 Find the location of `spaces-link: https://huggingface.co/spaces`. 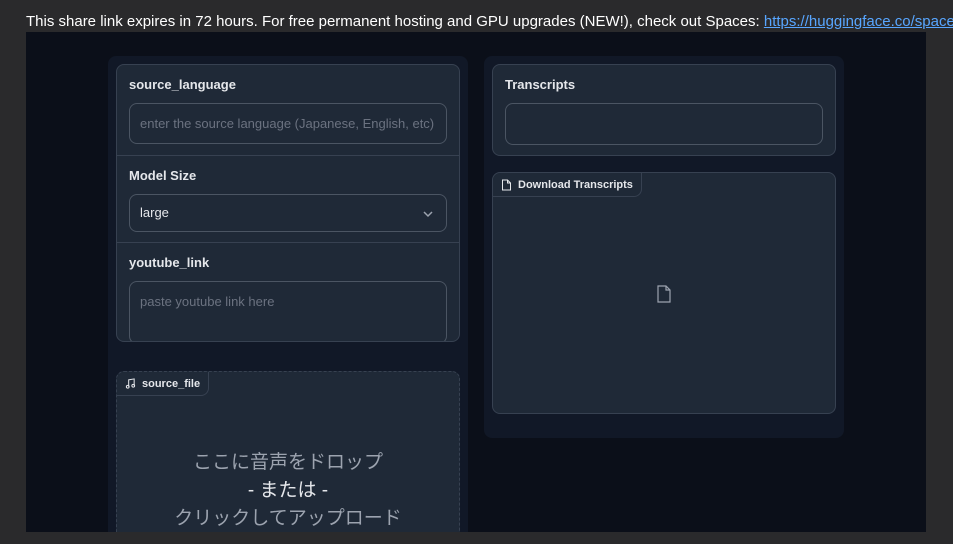

spaces-link: https://huggingface.co/spaces is located at coordinates (858, 21).